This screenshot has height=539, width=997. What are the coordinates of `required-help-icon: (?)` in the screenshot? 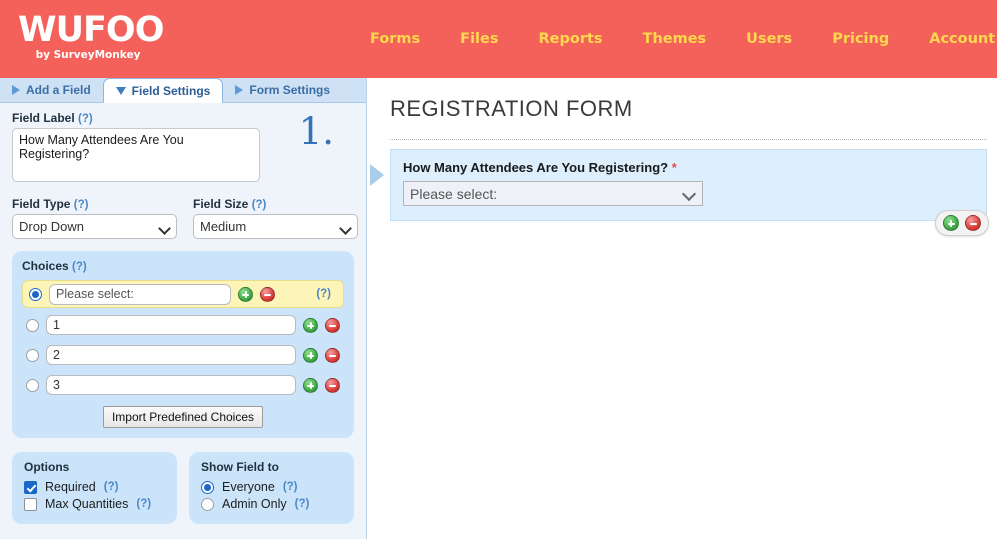 It's located at (111, 487).